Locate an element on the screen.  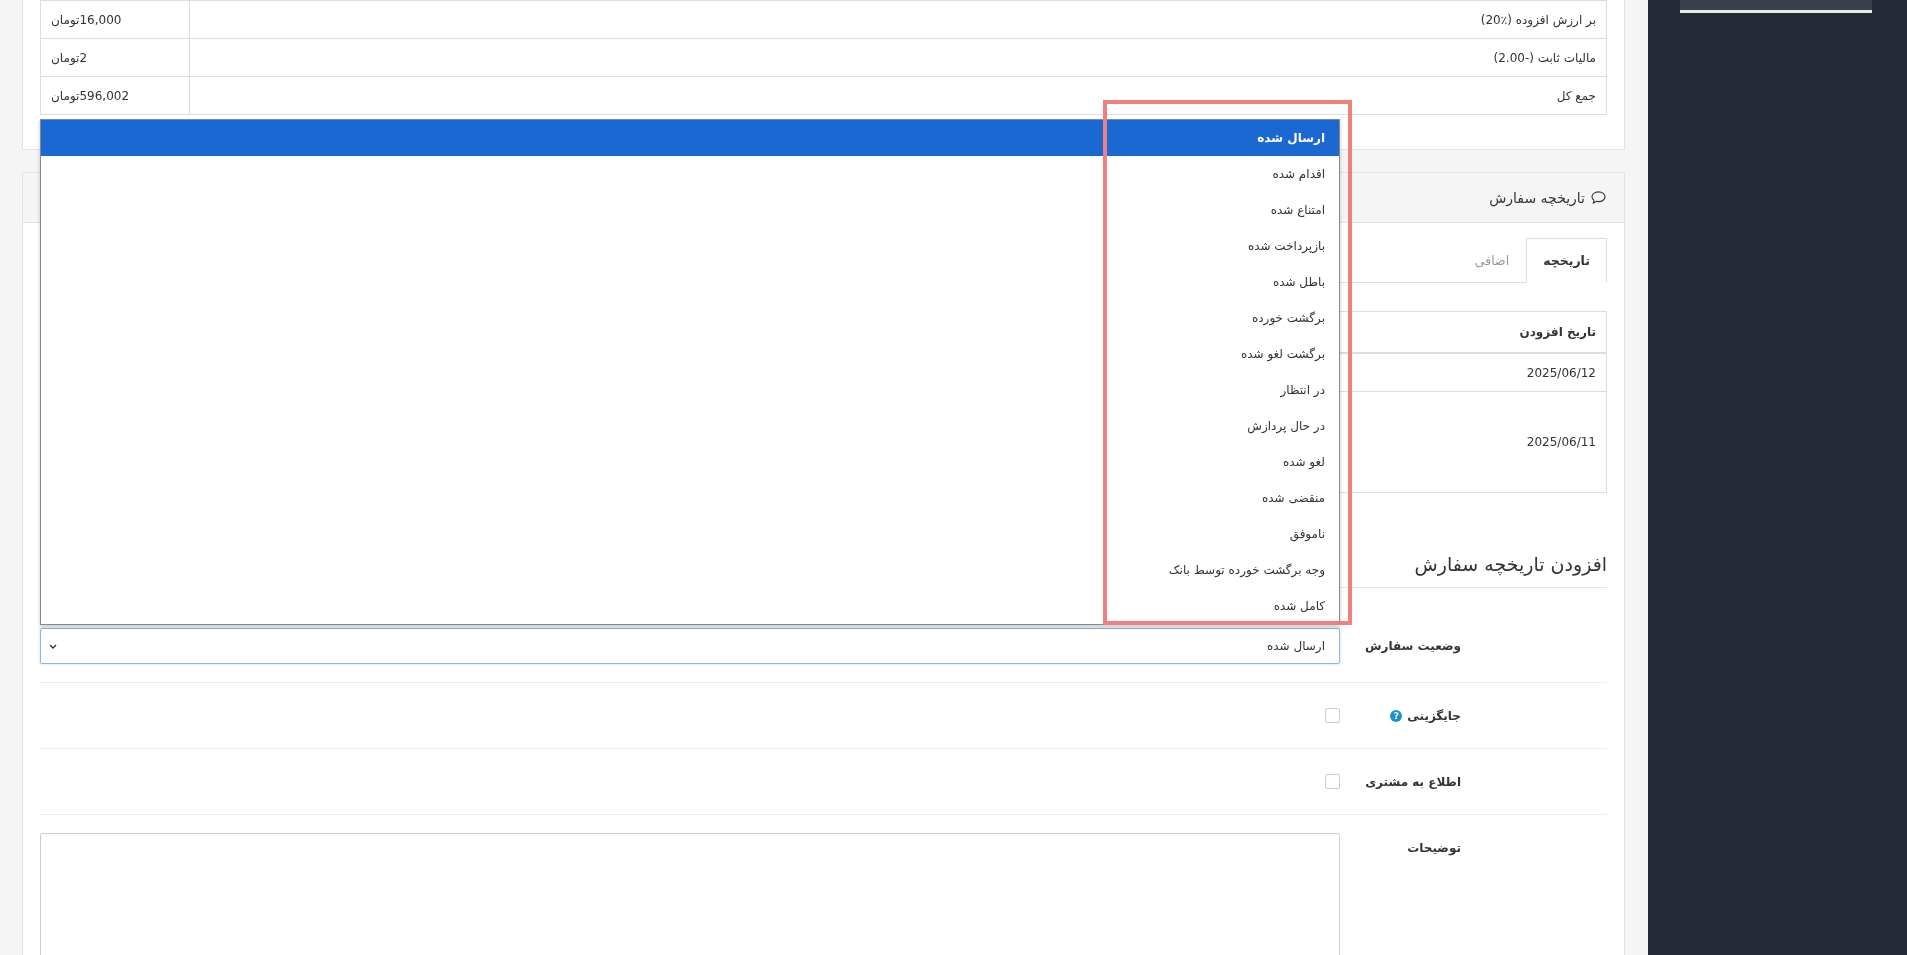
field-label: وضعیت سفارش is located at coordinates (1412, 646).